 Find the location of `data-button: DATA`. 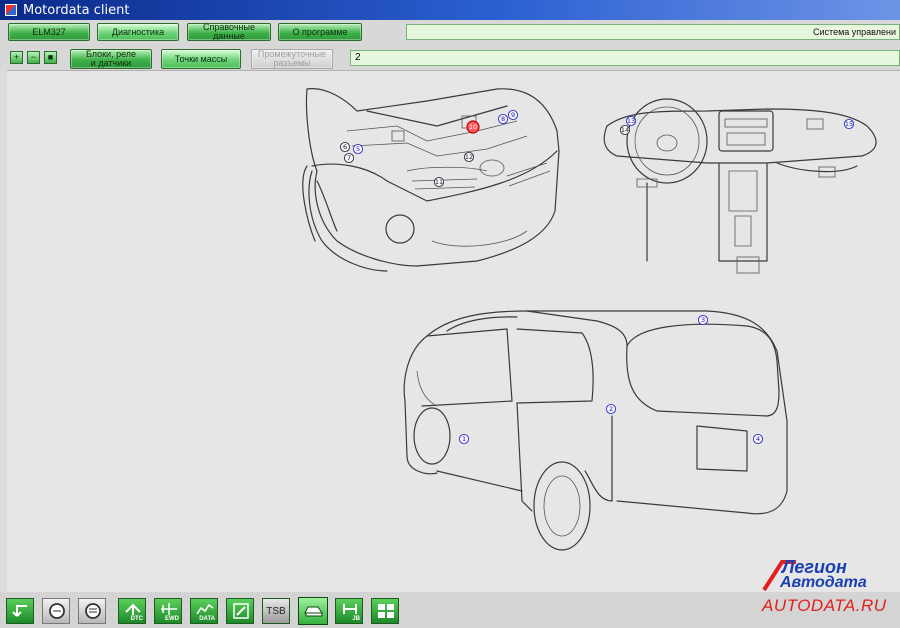

data-button: DATA is located at coordinates (204, 611).